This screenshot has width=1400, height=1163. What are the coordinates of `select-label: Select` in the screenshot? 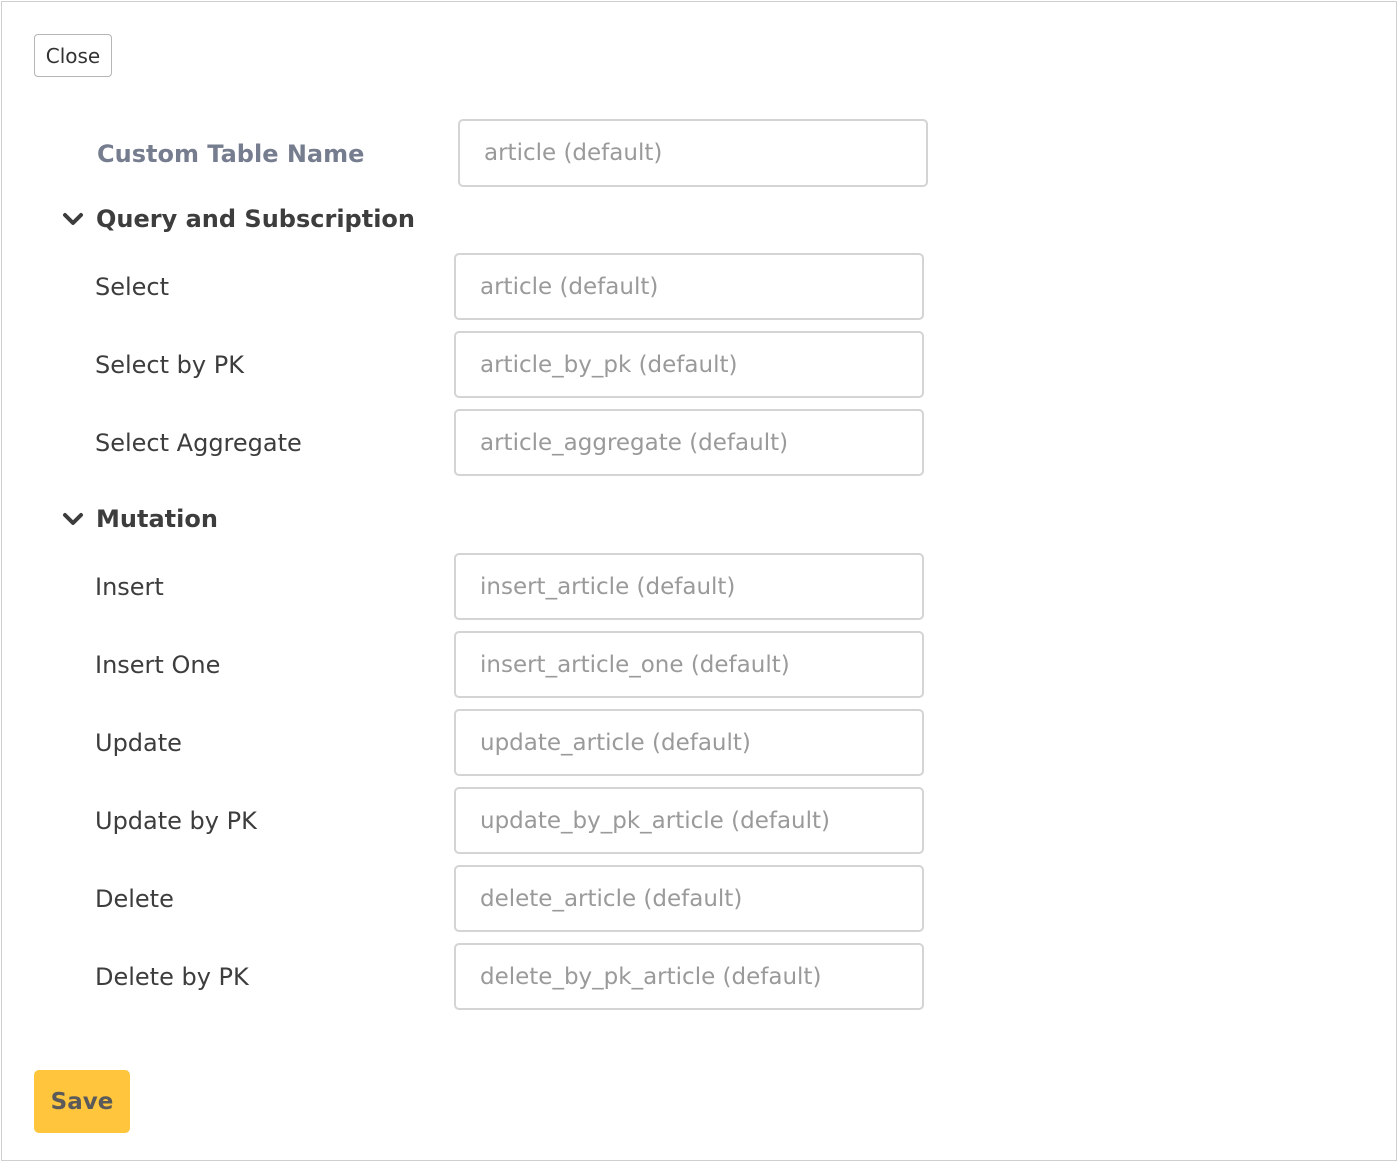 It's located at (132, 287).